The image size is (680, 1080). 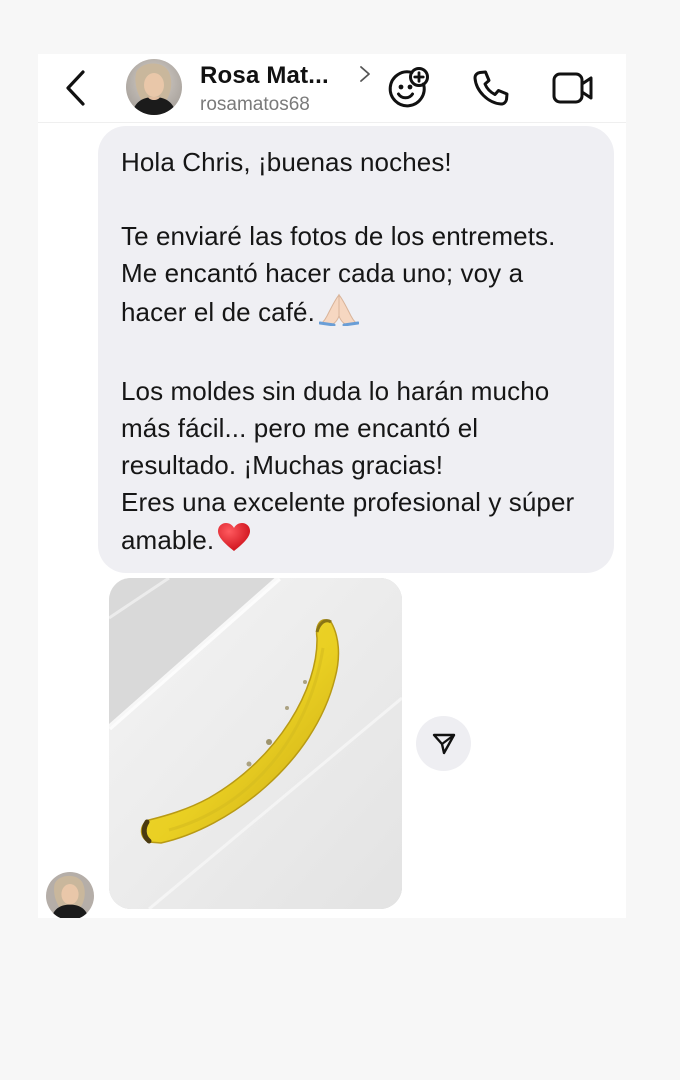 I want to click on call-button, so click(x=491, y=88).